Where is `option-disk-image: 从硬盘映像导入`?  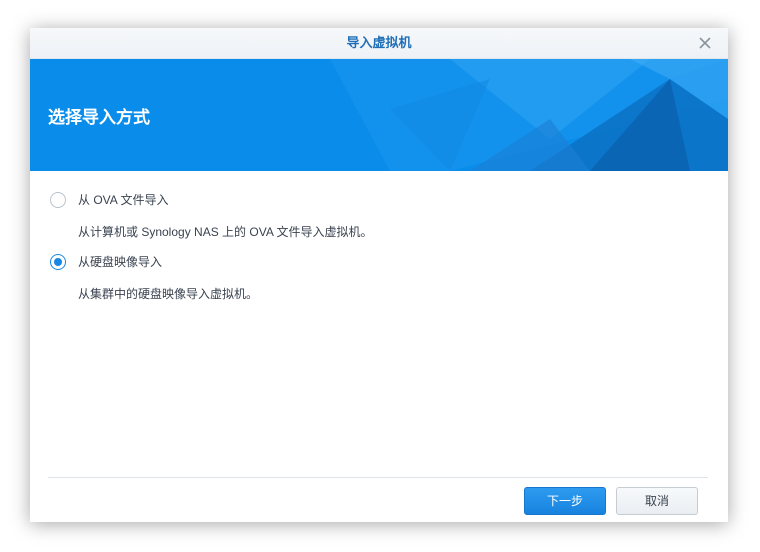 option-disk-image: 从硬盘映像导入 is located at coordinates (106, 261).